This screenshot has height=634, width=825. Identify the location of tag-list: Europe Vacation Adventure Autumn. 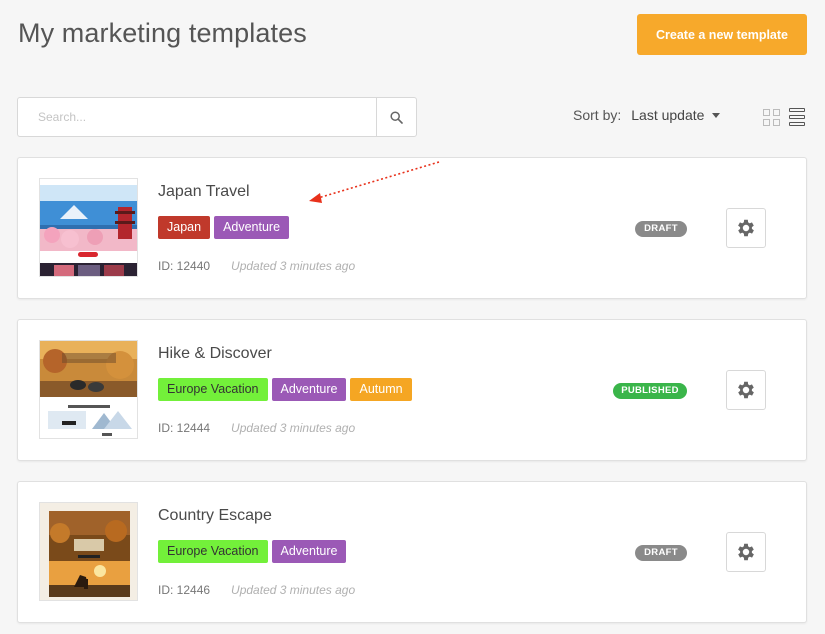
(285, 389).